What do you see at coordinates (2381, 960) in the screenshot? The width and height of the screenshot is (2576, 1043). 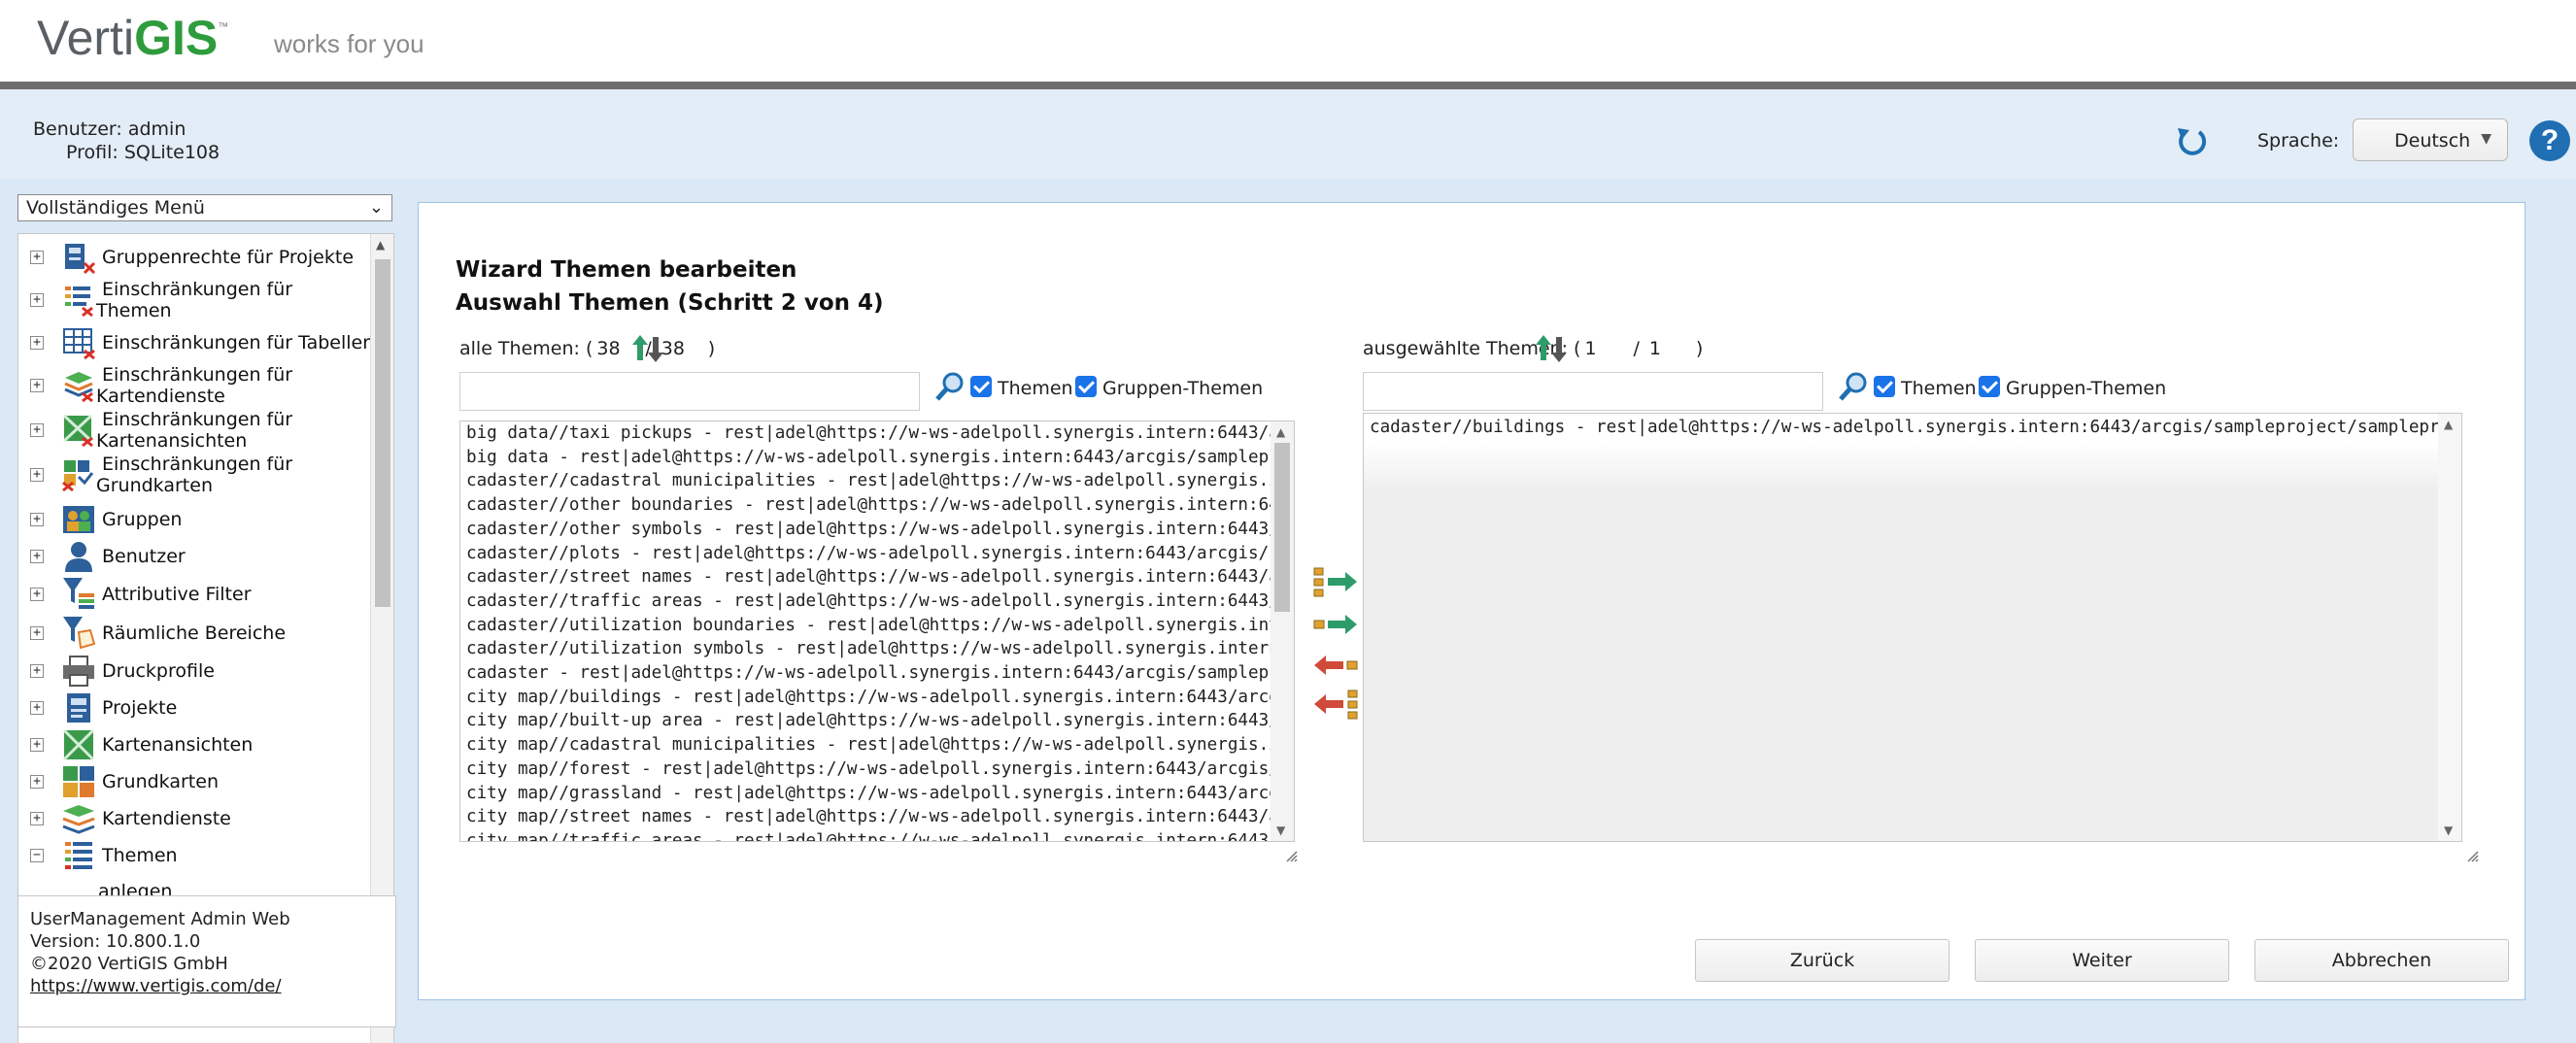 I see `cancel-button: Abbrechen` at bounding box center [2381, 960].